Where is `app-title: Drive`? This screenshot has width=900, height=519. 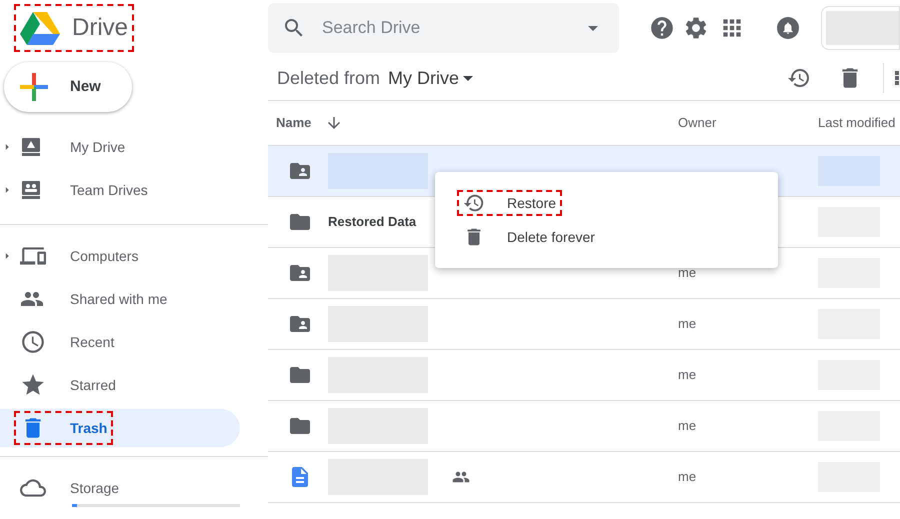
app-title: Drive is located at coordinates (100, 28).